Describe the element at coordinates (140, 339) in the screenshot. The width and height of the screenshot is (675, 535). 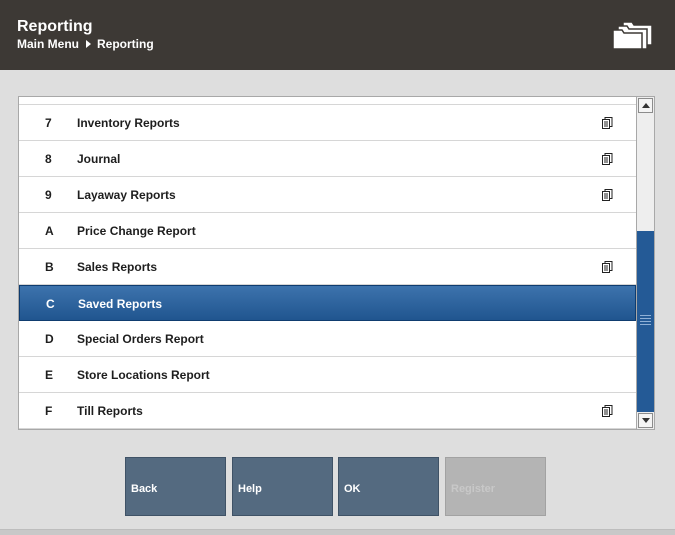
I see `list-item-label: Special Orders Report` at that location.